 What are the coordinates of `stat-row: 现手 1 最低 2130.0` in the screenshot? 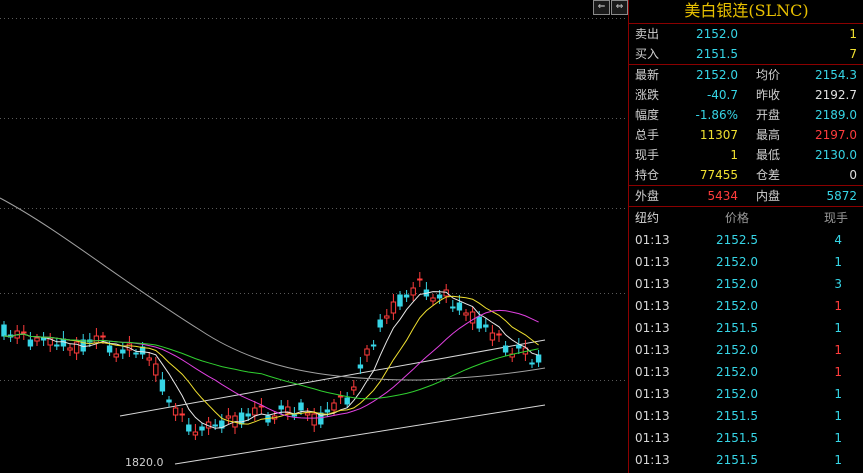 It's located at (746, 155).